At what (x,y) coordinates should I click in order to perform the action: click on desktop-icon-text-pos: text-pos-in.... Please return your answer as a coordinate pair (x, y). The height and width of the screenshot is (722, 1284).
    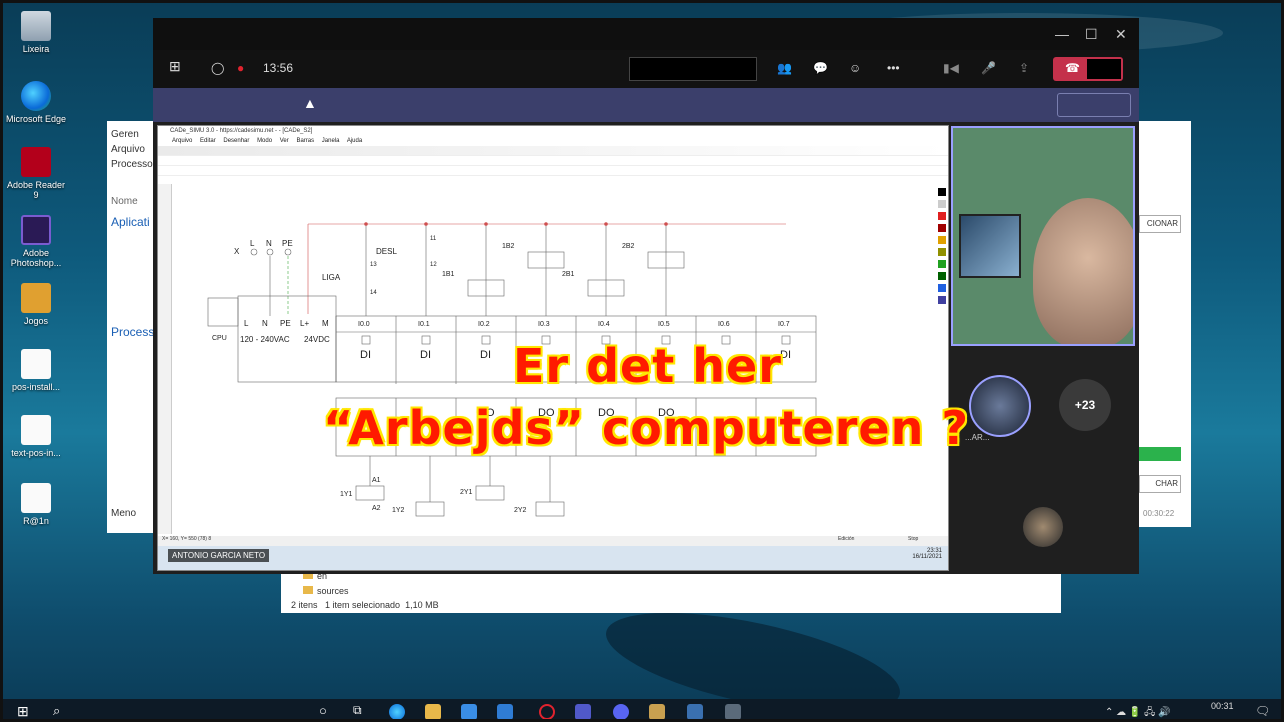
    Looking at the image, I should click on (36, 436).